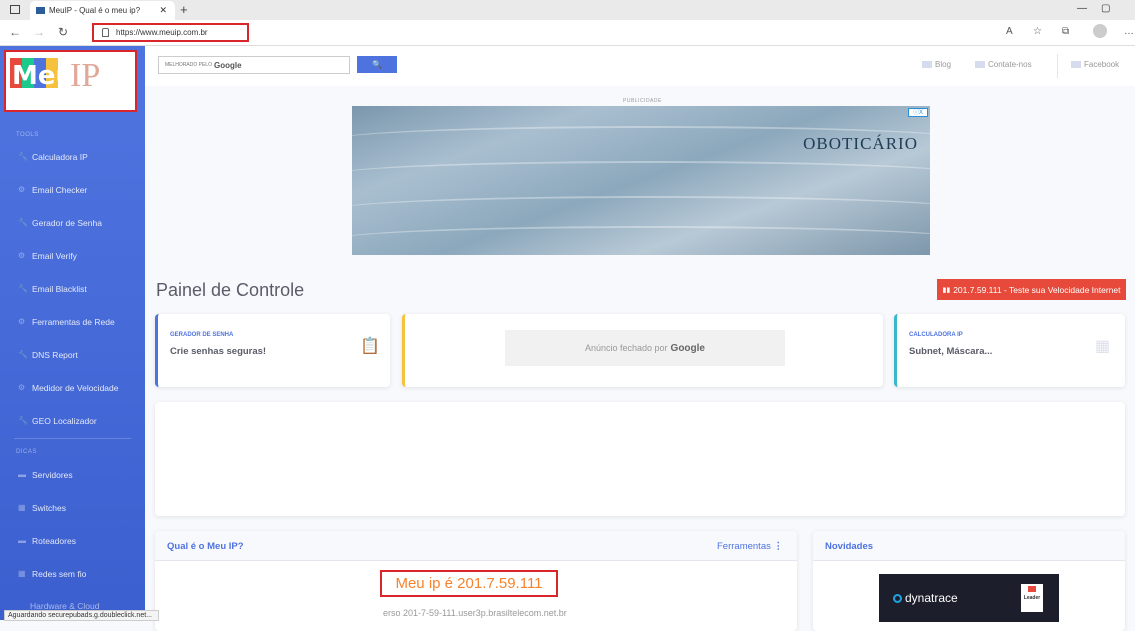 This screenshot has width=1135, height=631. I want to click on contact-link: Contate-nos, so click(1003, 64).